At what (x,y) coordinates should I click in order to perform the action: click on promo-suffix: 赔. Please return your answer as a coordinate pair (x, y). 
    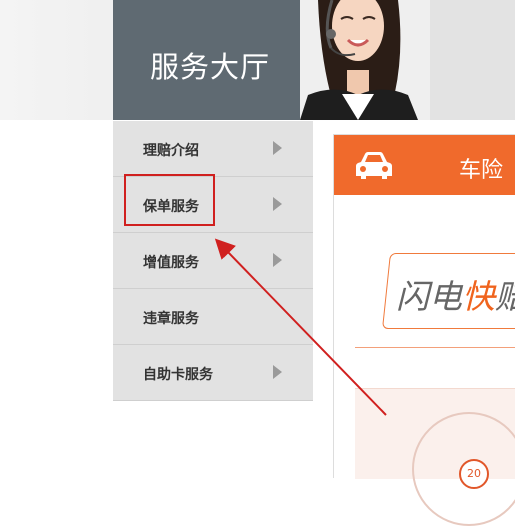
    Looking at the image, I should click on (505, 296).